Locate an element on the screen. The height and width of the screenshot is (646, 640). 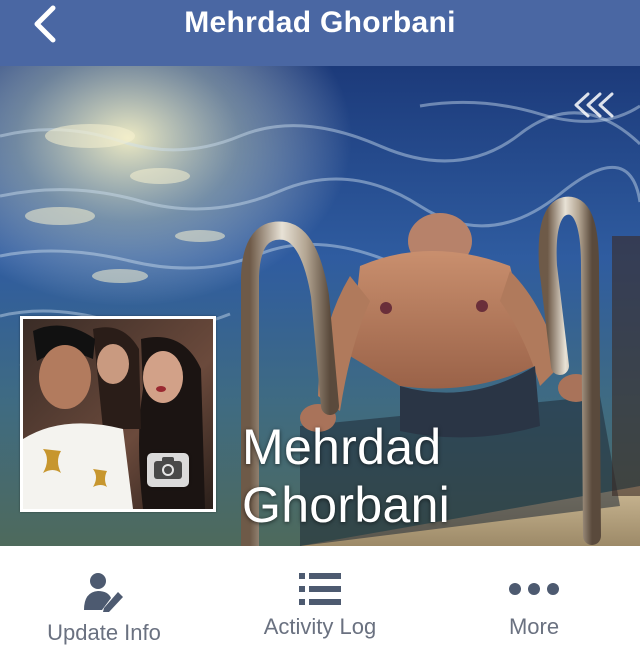
person-pencil-icon is located at coordinates (104, 592).